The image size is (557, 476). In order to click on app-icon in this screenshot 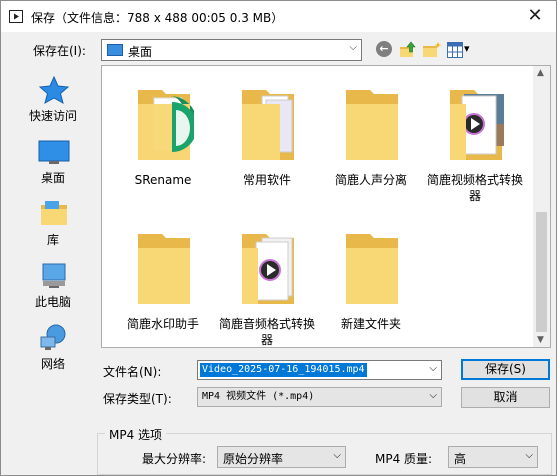, I will do `click(16, 16)`.